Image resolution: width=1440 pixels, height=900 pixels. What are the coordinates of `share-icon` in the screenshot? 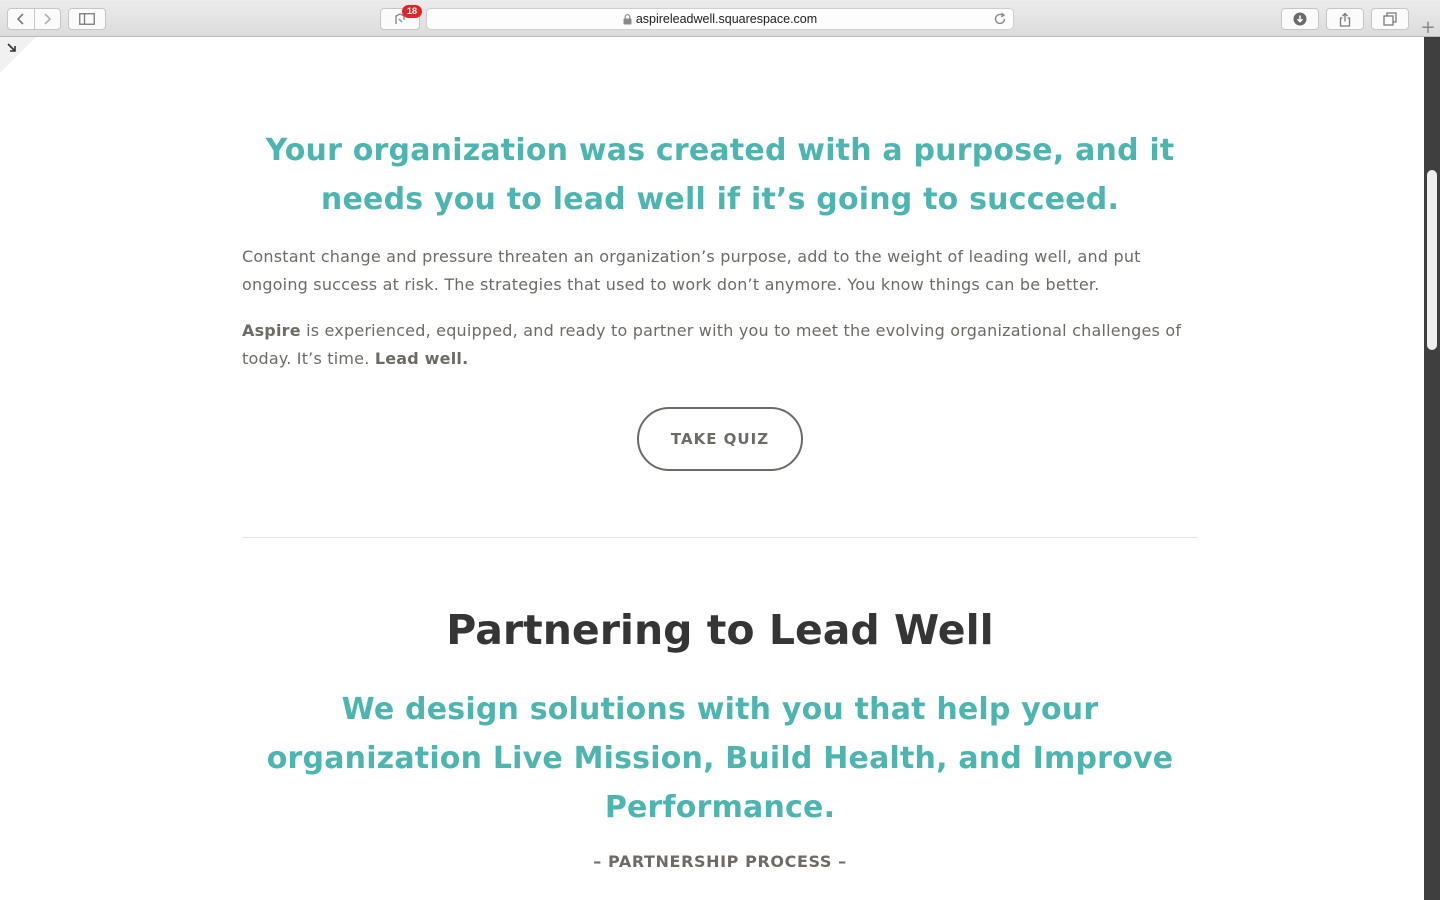 It's located at (1345, 19).